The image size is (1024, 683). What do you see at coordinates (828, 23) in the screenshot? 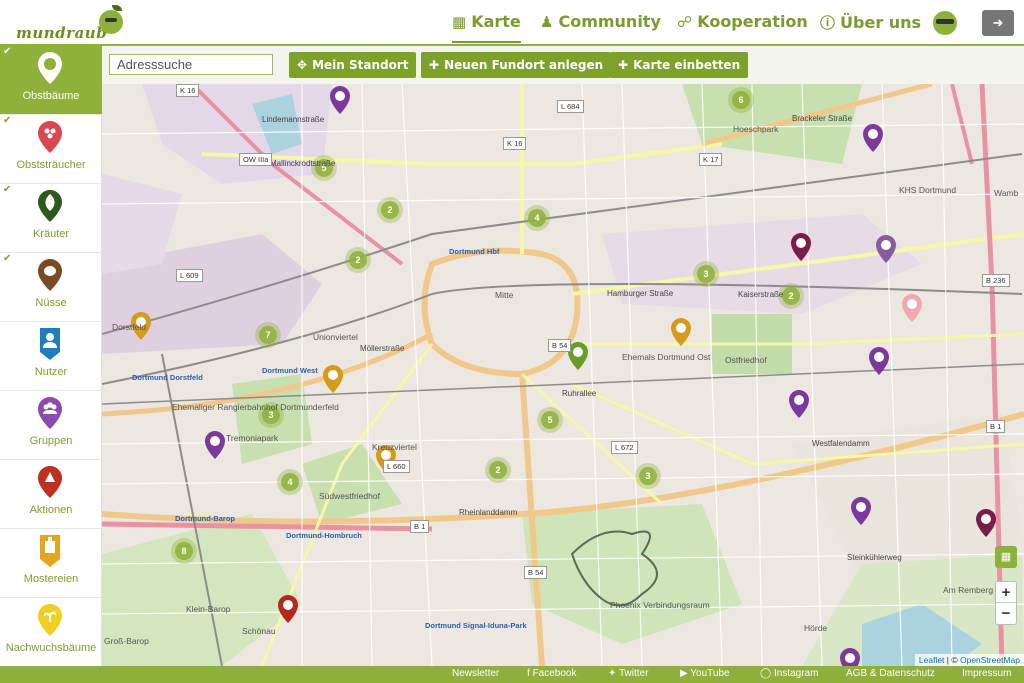
I see `info-icon: ⓘ` at bounding box center [828, 23].